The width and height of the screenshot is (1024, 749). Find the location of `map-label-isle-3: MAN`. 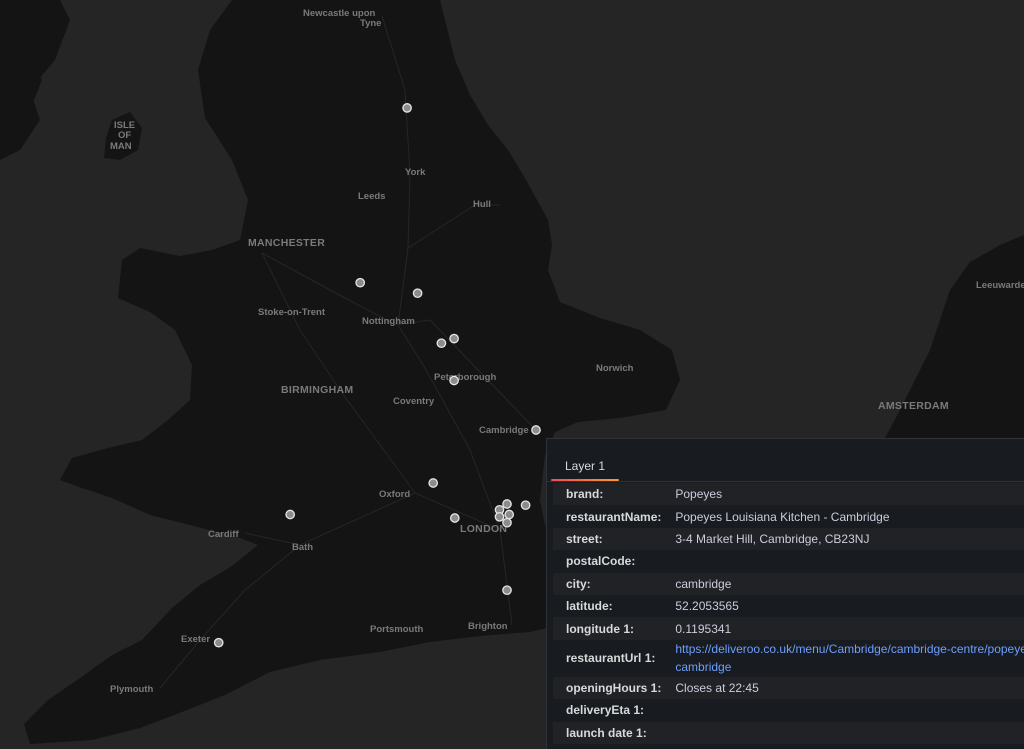

map-label-isle-3: MAN is located at coordinates (121, 146).